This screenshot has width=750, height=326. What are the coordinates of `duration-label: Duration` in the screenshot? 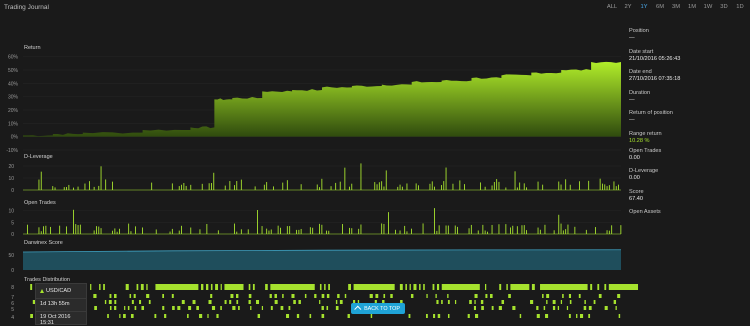 It's located at (640, 92).